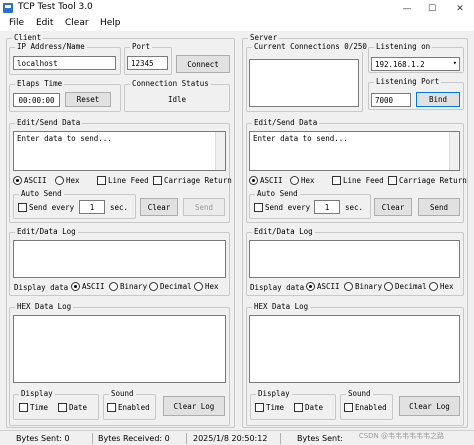 The width and height of the screenshot is (474, 445). What do you see at coordinates (92, 207) in the screenshot?
I see `client-interval-input: 1` at bounding box center [92, 207].